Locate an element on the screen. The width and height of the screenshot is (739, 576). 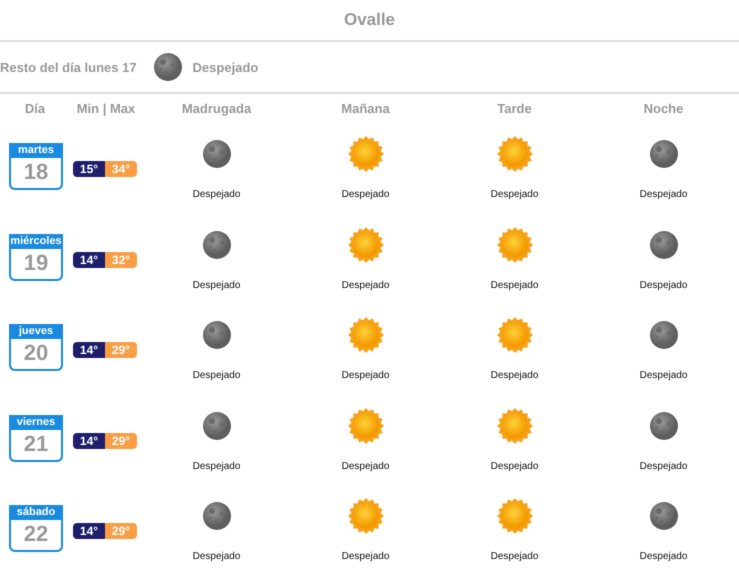
column-header: Noche is located at coordinates (663, 109).